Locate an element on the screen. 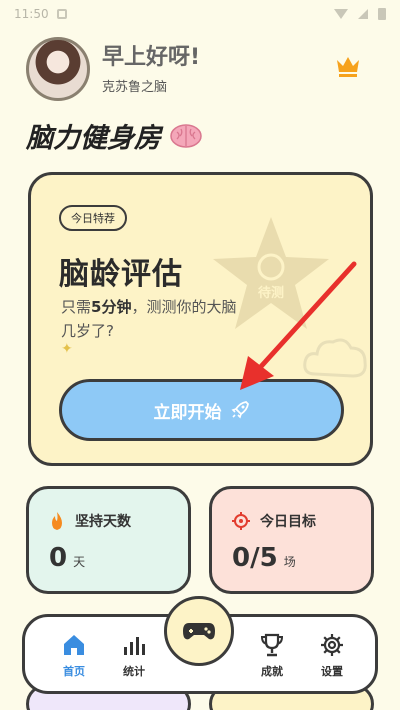 Image resolution: width=400 pixels, height=710 pixels. duration-highlight: 5分钟 is located at coordinates (111, 307).